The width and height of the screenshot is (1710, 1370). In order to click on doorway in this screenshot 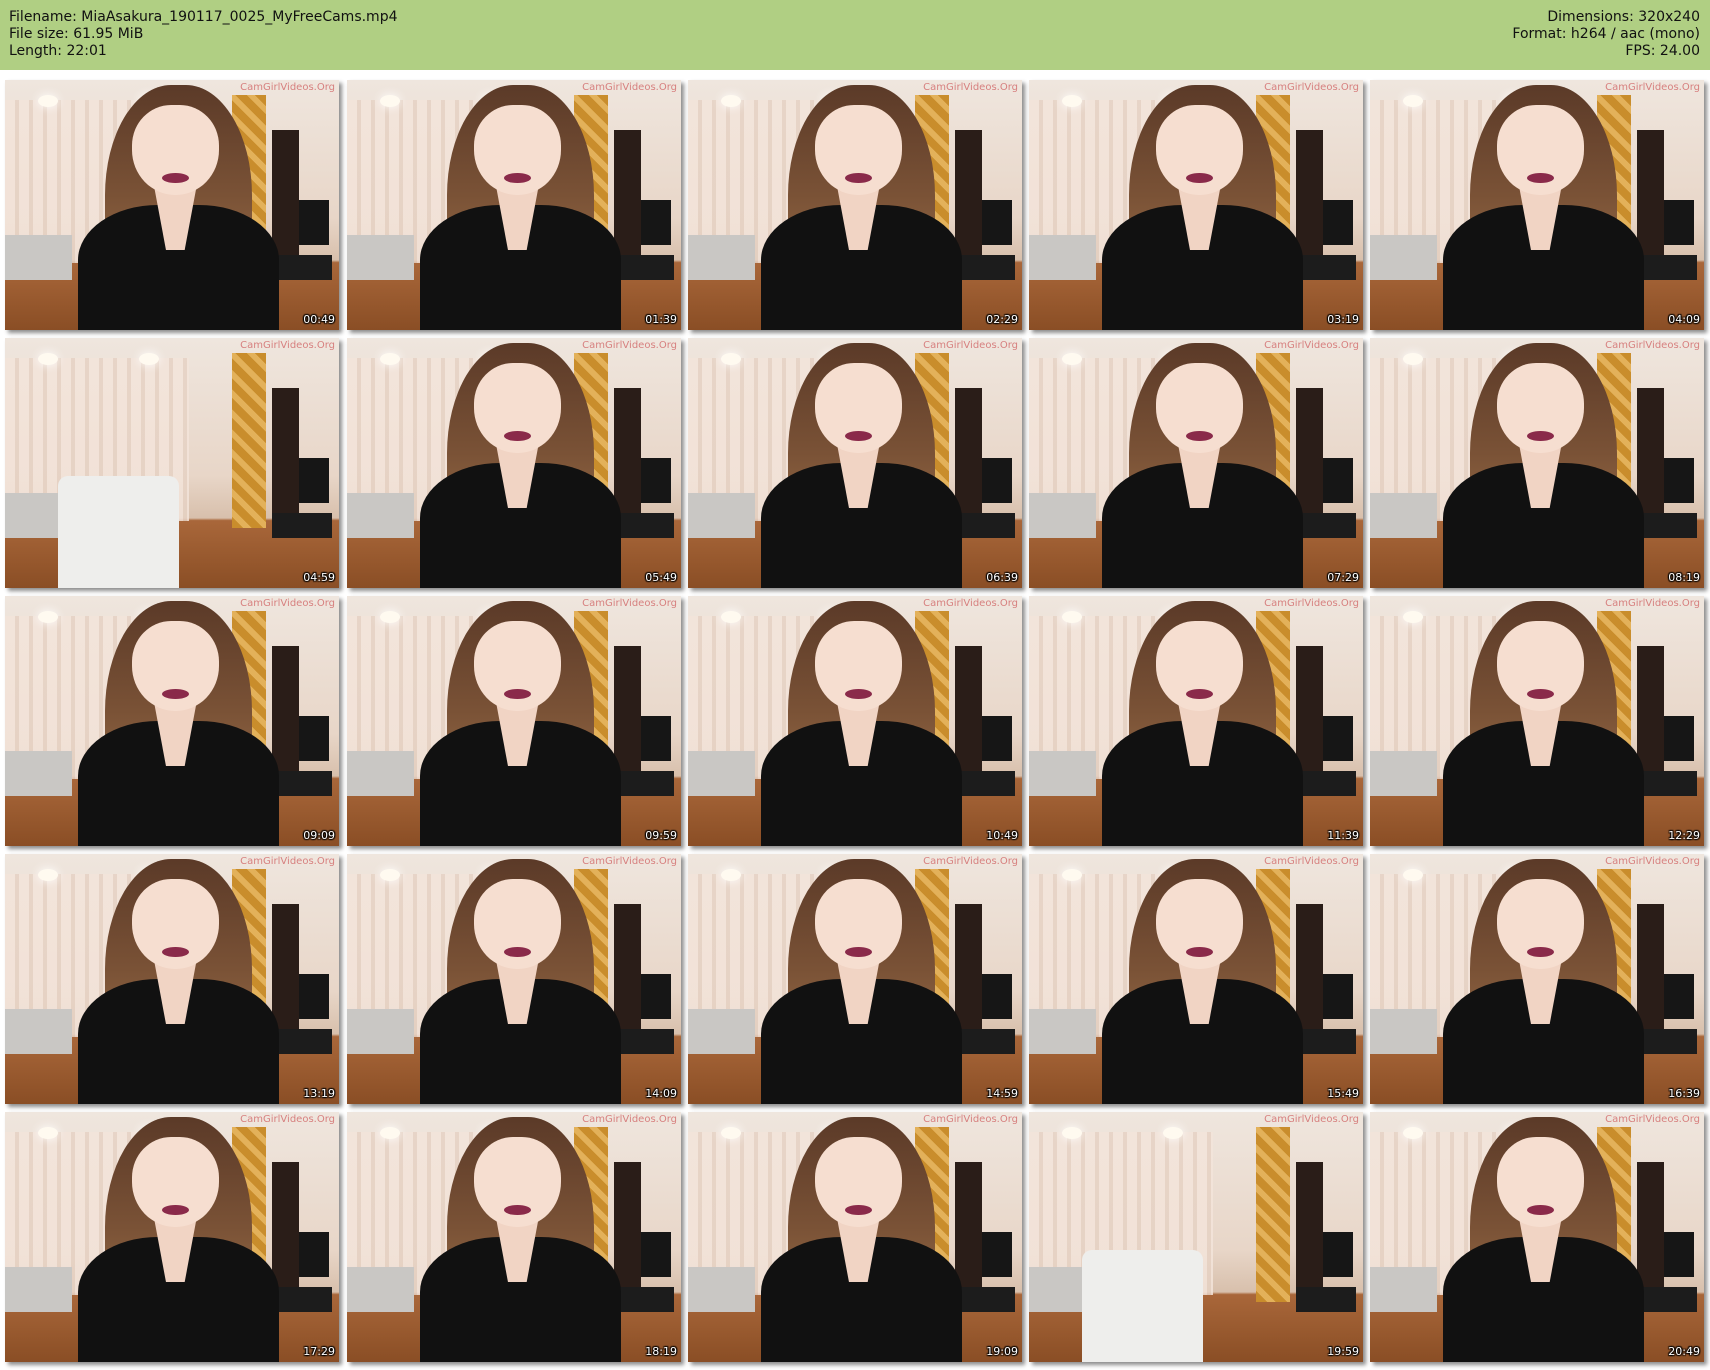, I will do `click(285, 457)`.